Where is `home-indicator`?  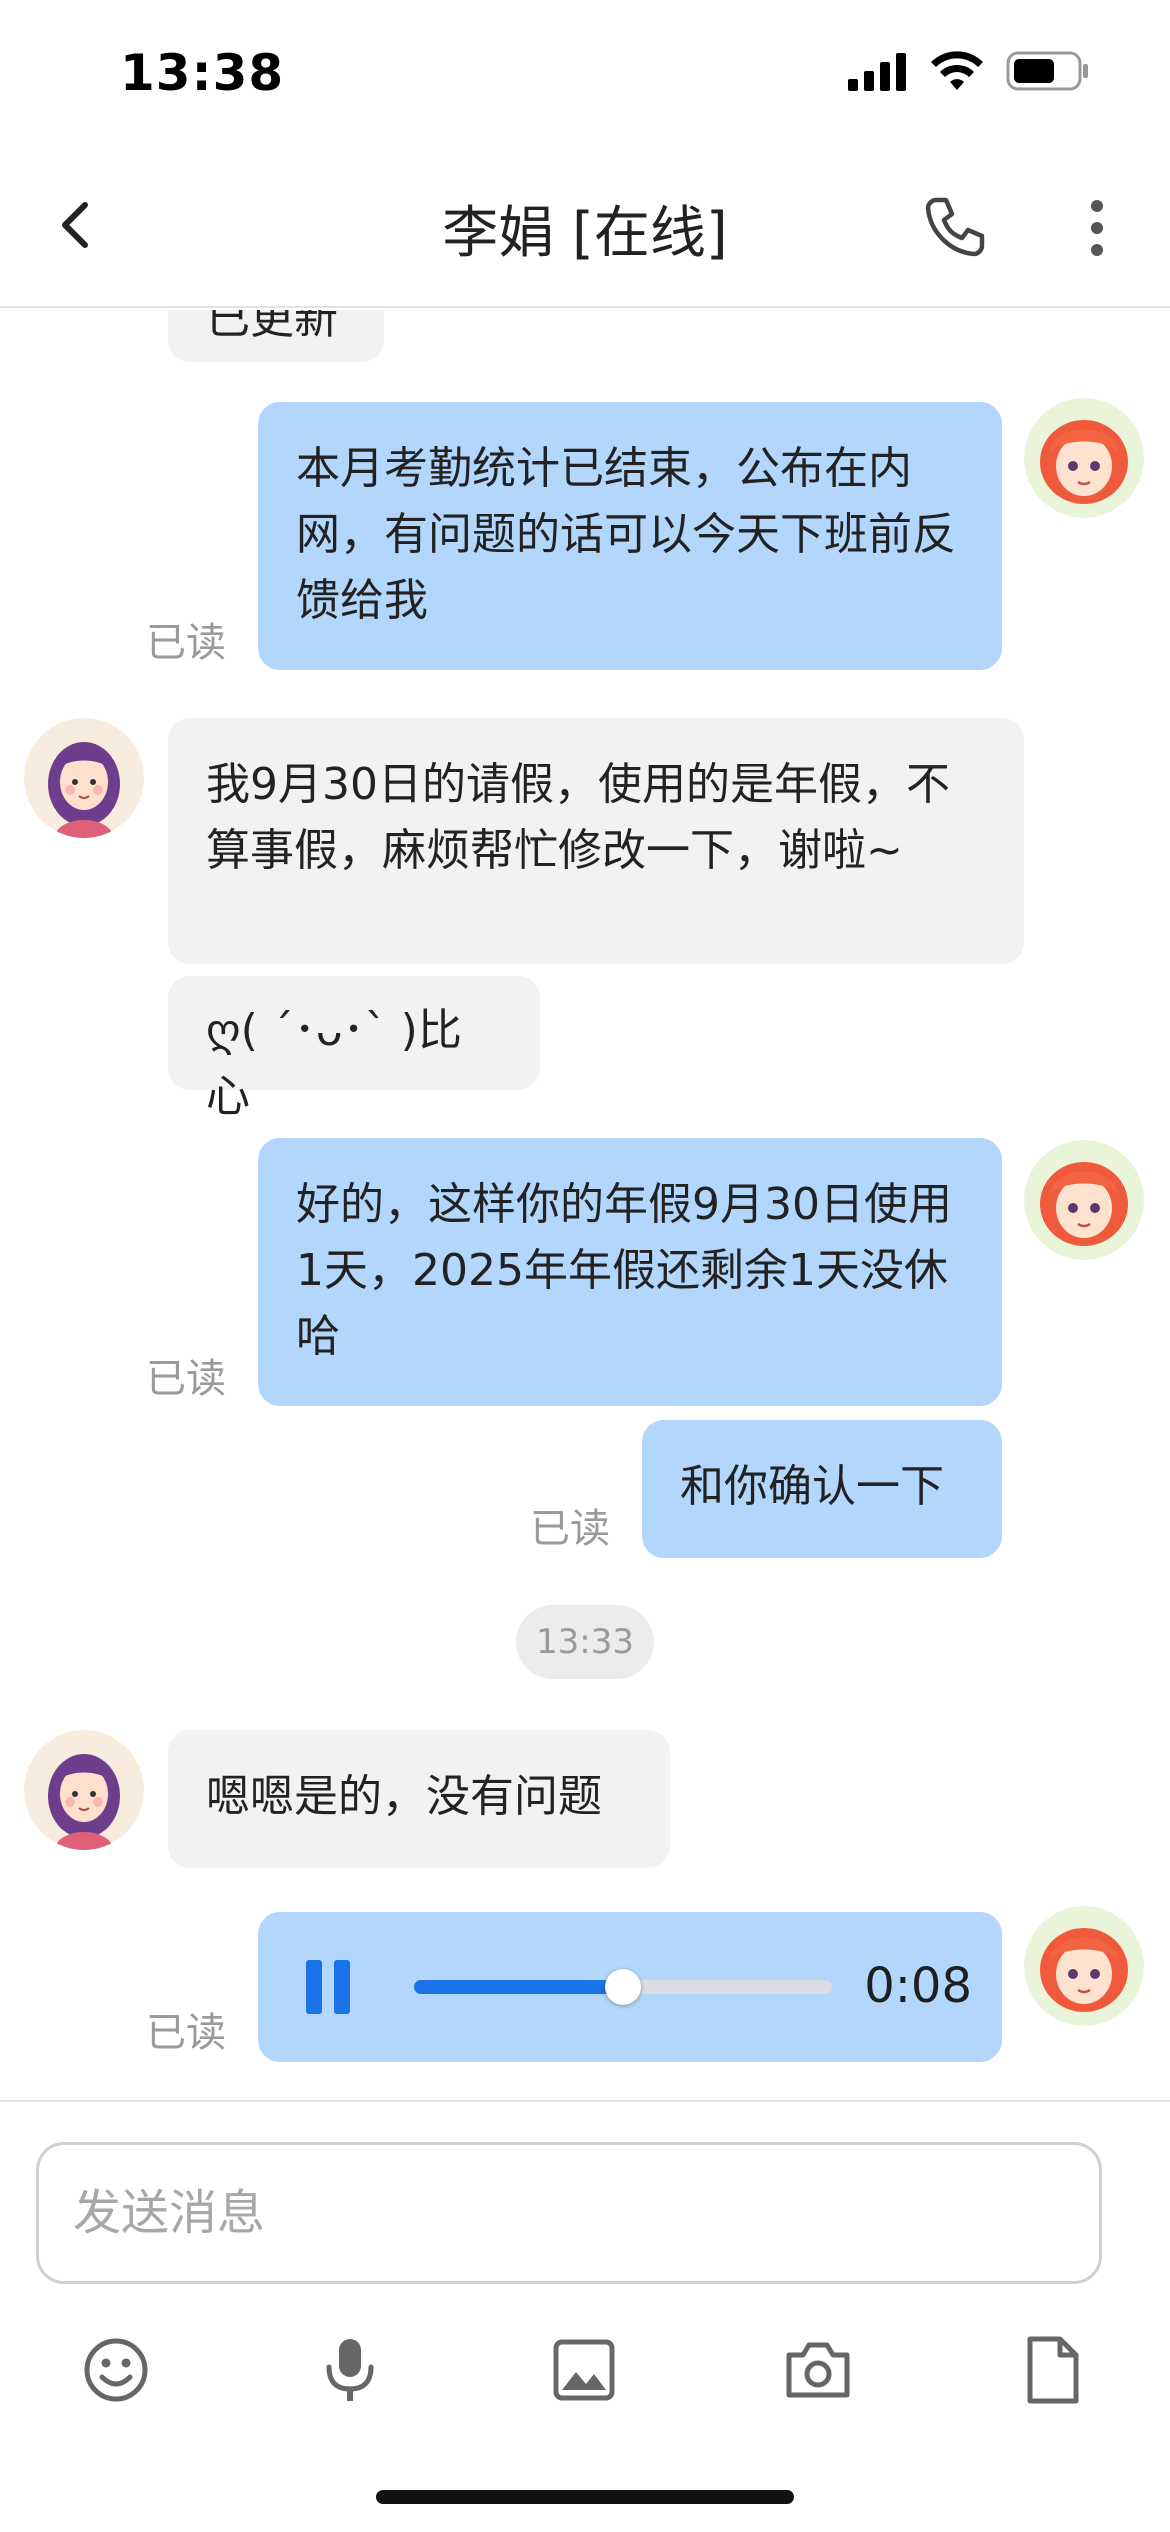 home-indicator is located at coordinates (585, 2497).